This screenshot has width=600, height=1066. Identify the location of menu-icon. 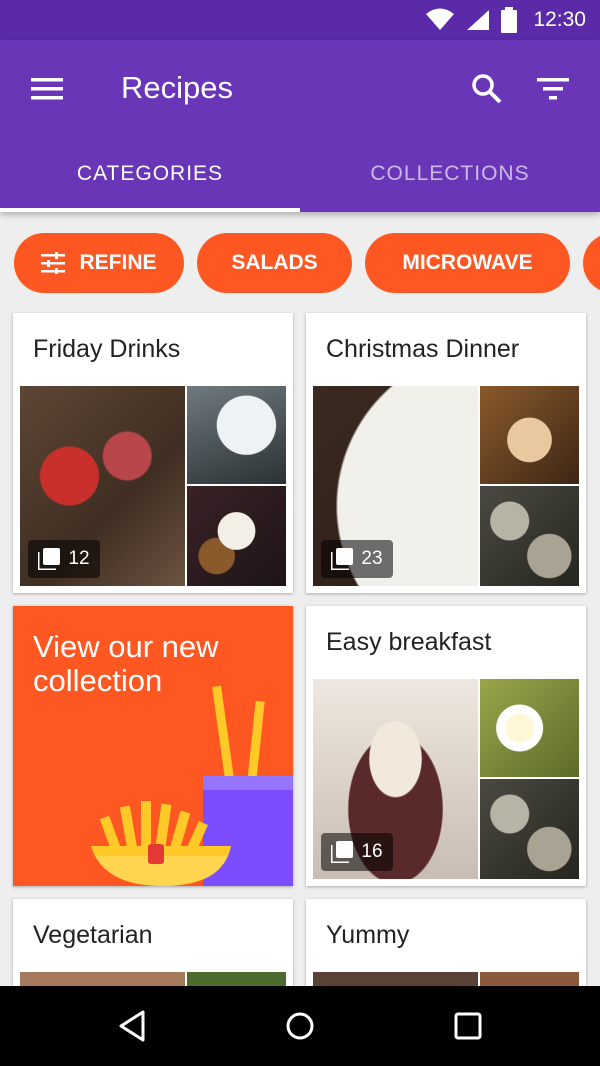
(47, 89).